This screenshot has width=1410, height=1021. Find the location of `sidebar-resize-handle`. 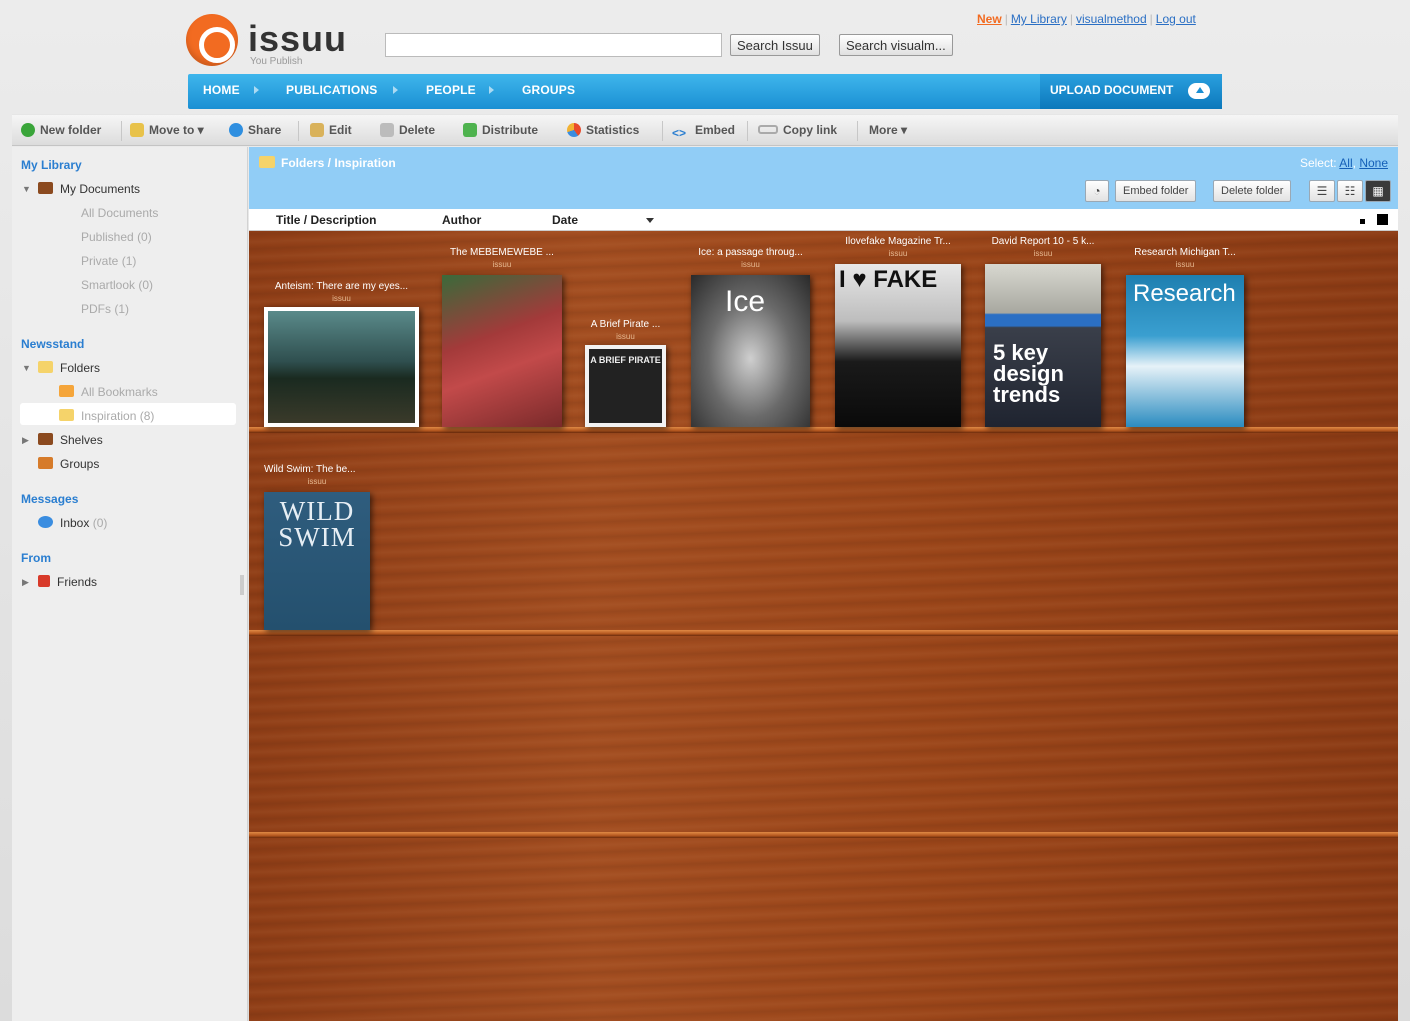

sidebar-resize-handle is located at coordinates (242, 585).